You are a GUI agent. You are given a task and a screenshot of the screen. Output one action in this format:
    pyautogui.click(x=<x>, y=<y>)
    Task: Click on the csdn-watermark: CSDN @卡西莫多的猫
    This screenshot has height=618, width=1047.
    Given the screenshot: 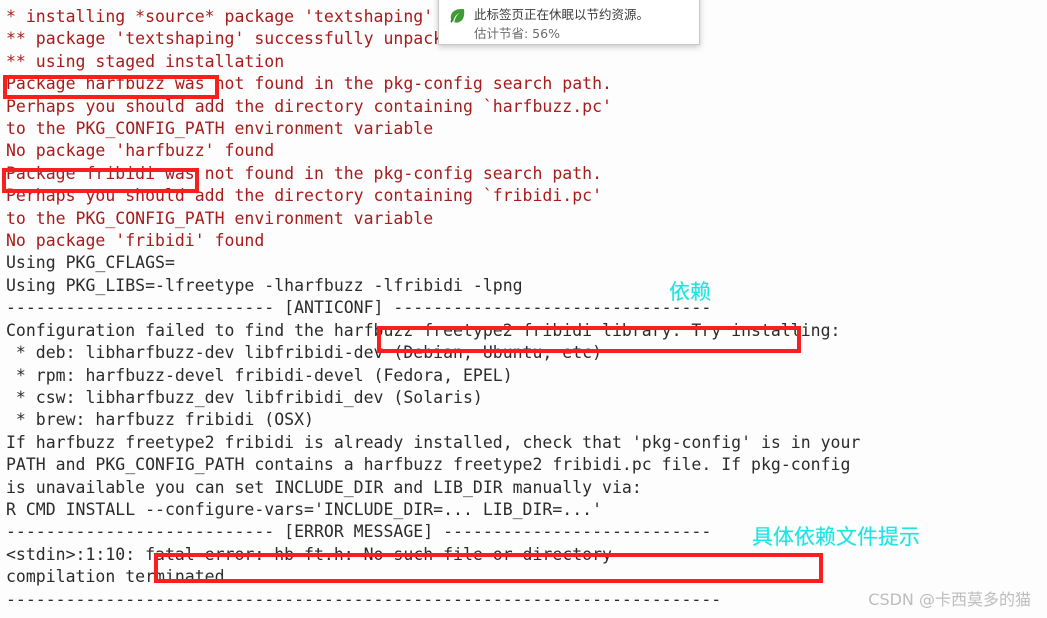 What is the action you would take?
    pyautogui.click(x=949, y=599)
    